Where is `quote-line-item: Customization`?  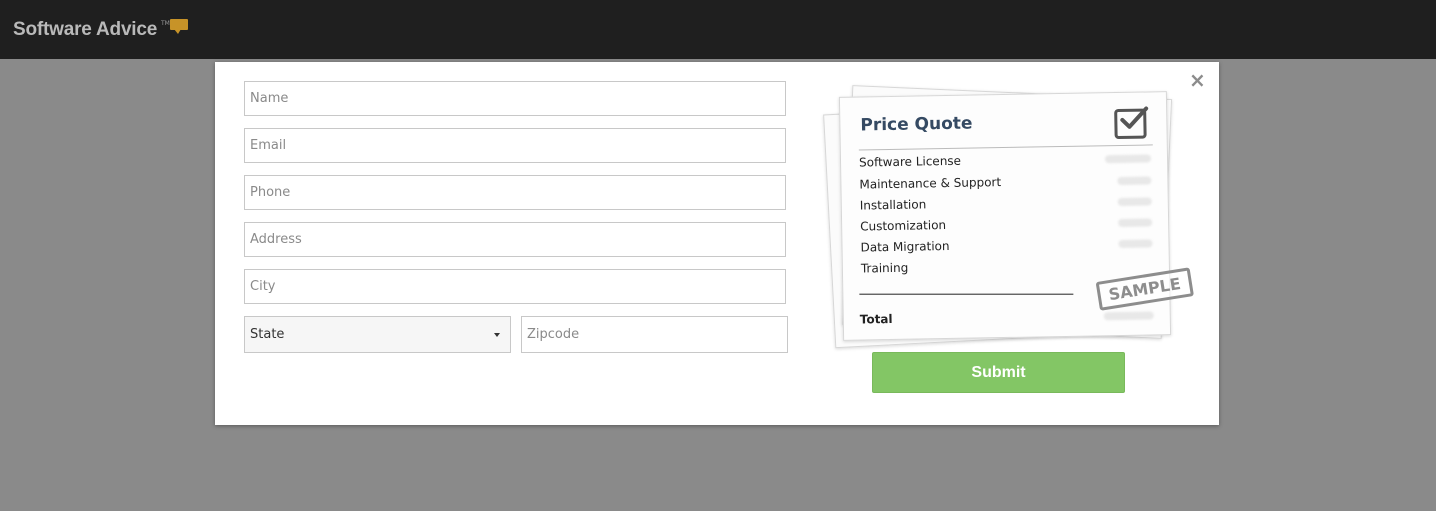 quote-line-item: Customization is located at coordinates (903, 226).